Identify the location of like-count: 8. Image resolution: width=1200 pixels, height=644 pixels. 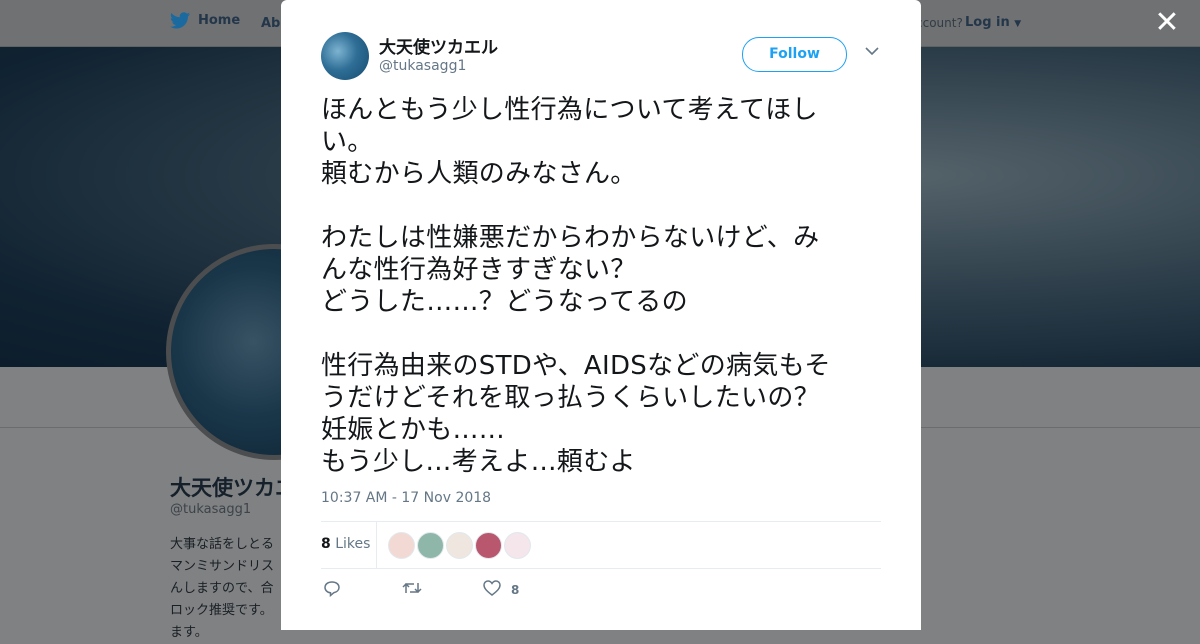
(515, 590).